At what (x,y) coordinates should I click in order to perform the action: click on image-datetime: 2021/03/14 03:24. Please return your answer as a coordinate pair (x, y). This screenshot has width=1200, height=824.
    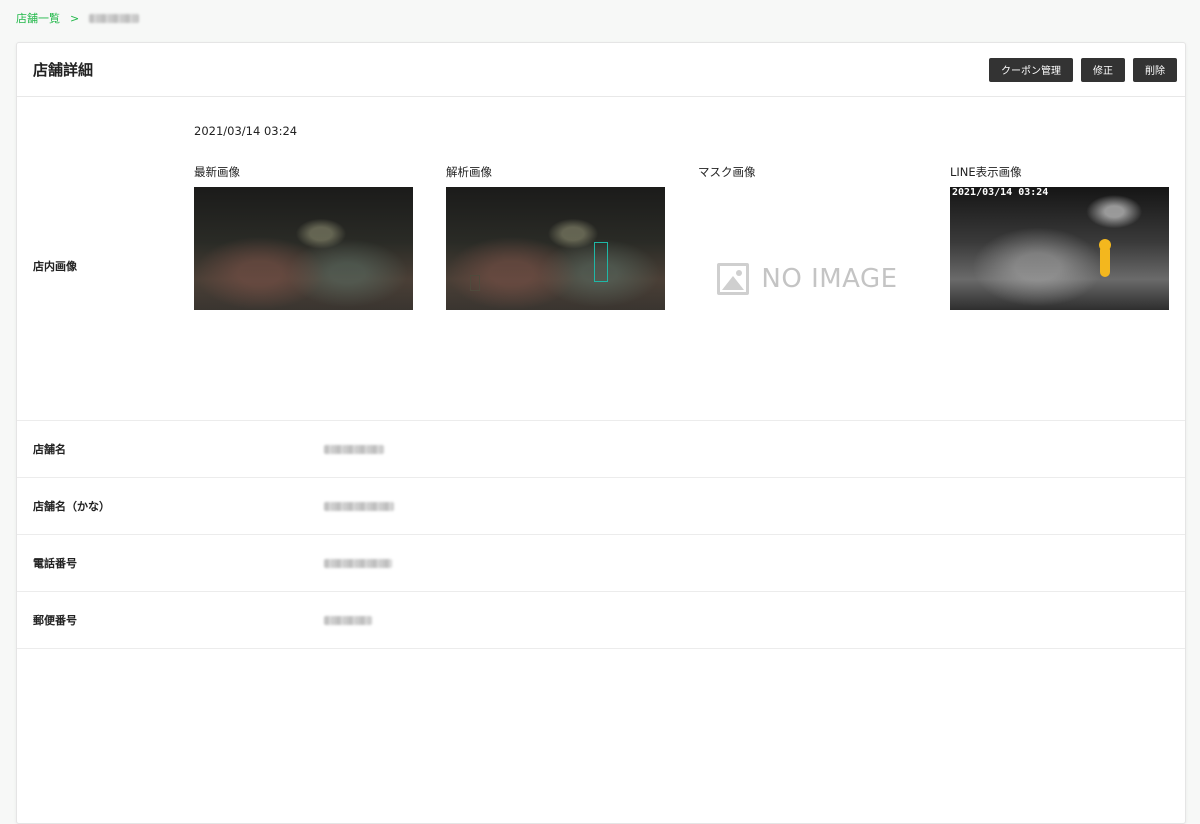
    Looking at the image, I should click on (246, 131).